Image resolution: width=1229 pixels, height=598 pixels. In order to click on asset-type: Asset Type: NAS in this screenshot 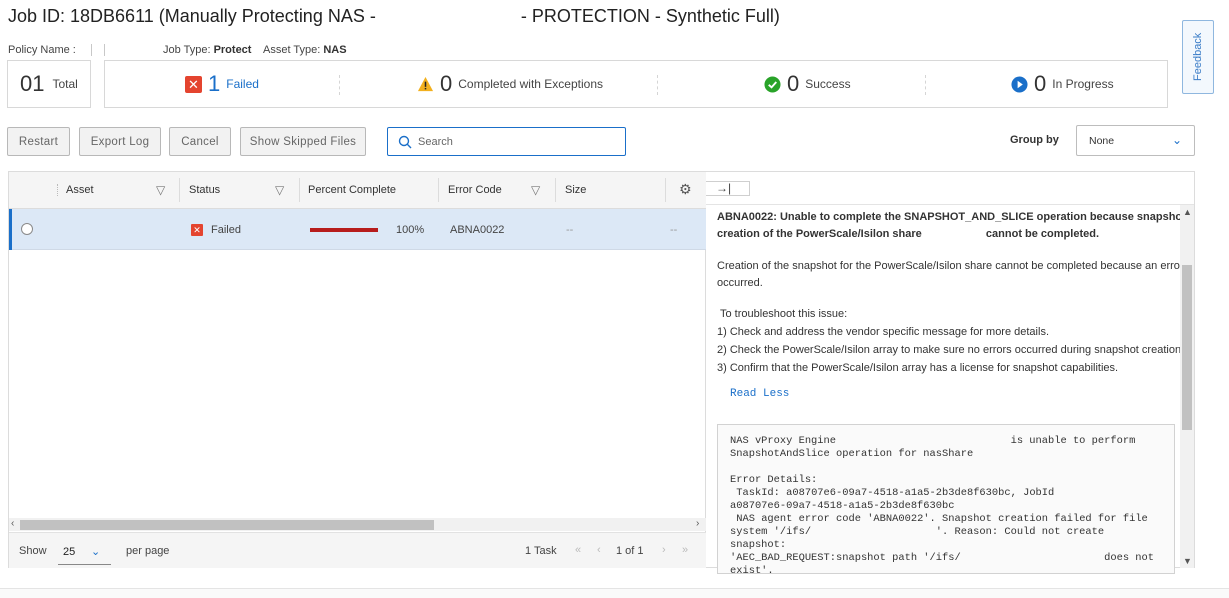, I will do `click(305, 50)`.